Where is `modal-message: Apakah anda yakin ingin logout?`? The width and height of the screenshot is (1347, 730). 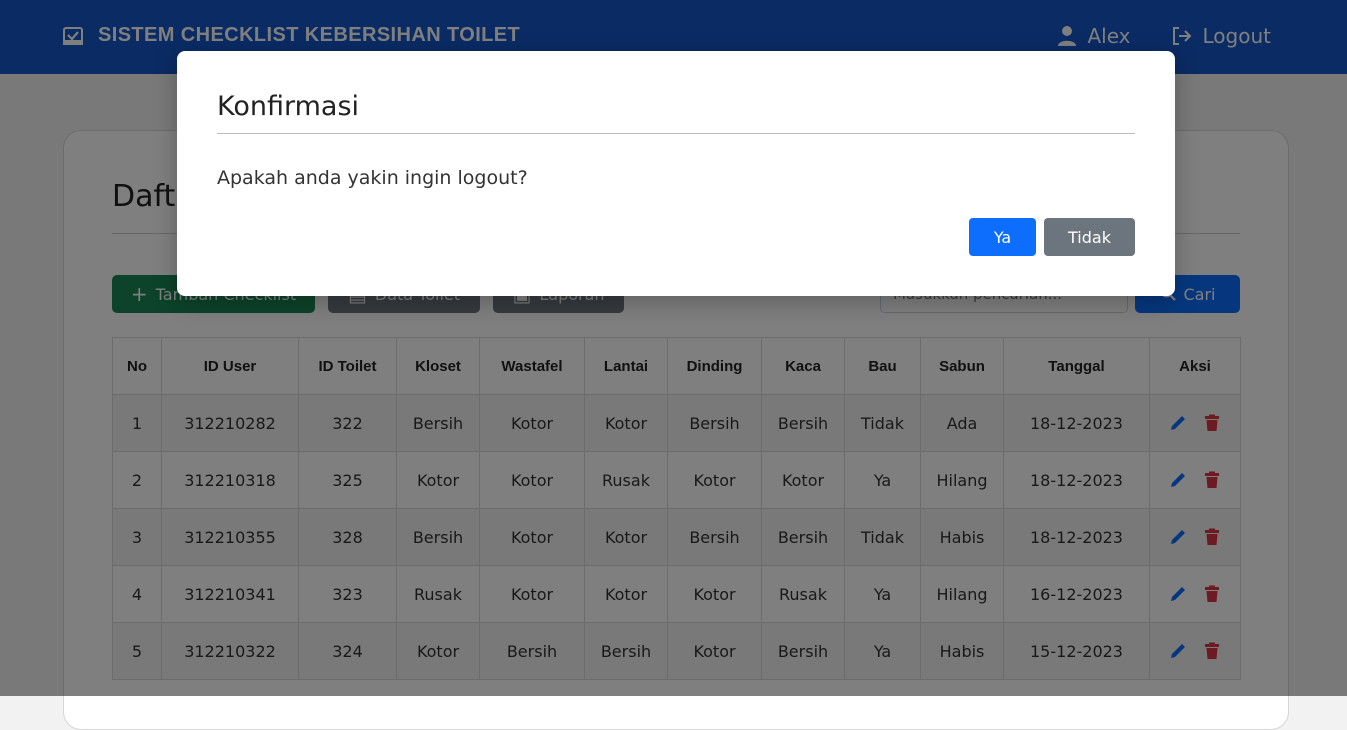 modal-message: Apakah anda yakin ingin logout? is located at coordinates (372, 178).